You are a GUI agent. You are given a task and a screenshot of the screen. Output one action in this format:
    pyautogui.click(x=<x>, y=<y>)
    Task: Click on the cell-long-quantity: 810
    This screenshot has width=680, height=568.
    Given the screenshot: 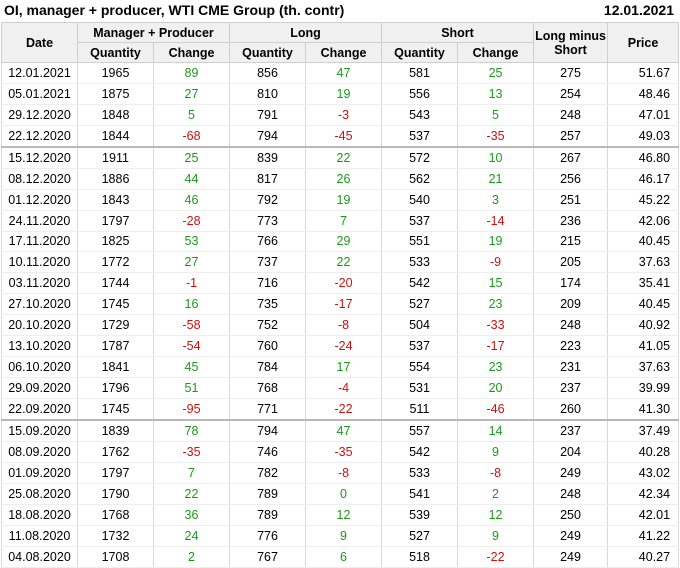 What is the action you would take?
    pyautogui.click(x=267, y=94)
    